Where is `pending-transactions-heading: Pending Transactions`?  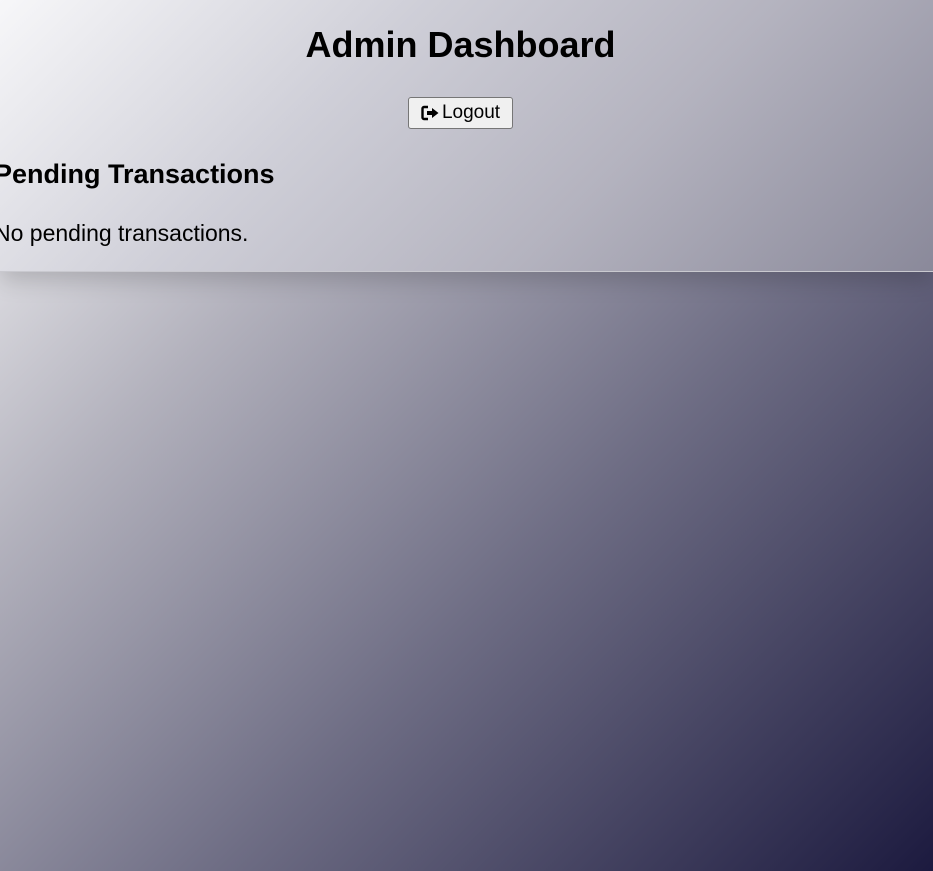
pending-transactions-heading: Pending Transactions is located at coordinates (137, 174).